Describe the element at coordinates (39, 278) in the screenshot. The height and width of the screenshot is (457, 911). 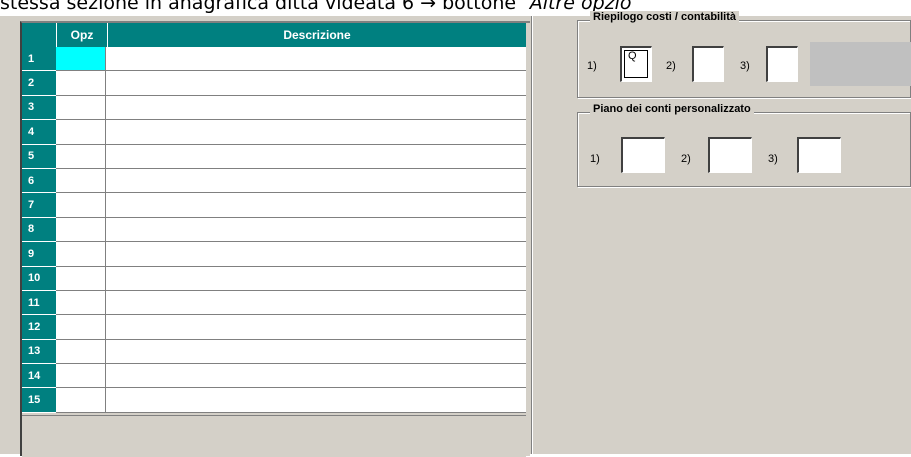
I see `row-number: 10` at that location.